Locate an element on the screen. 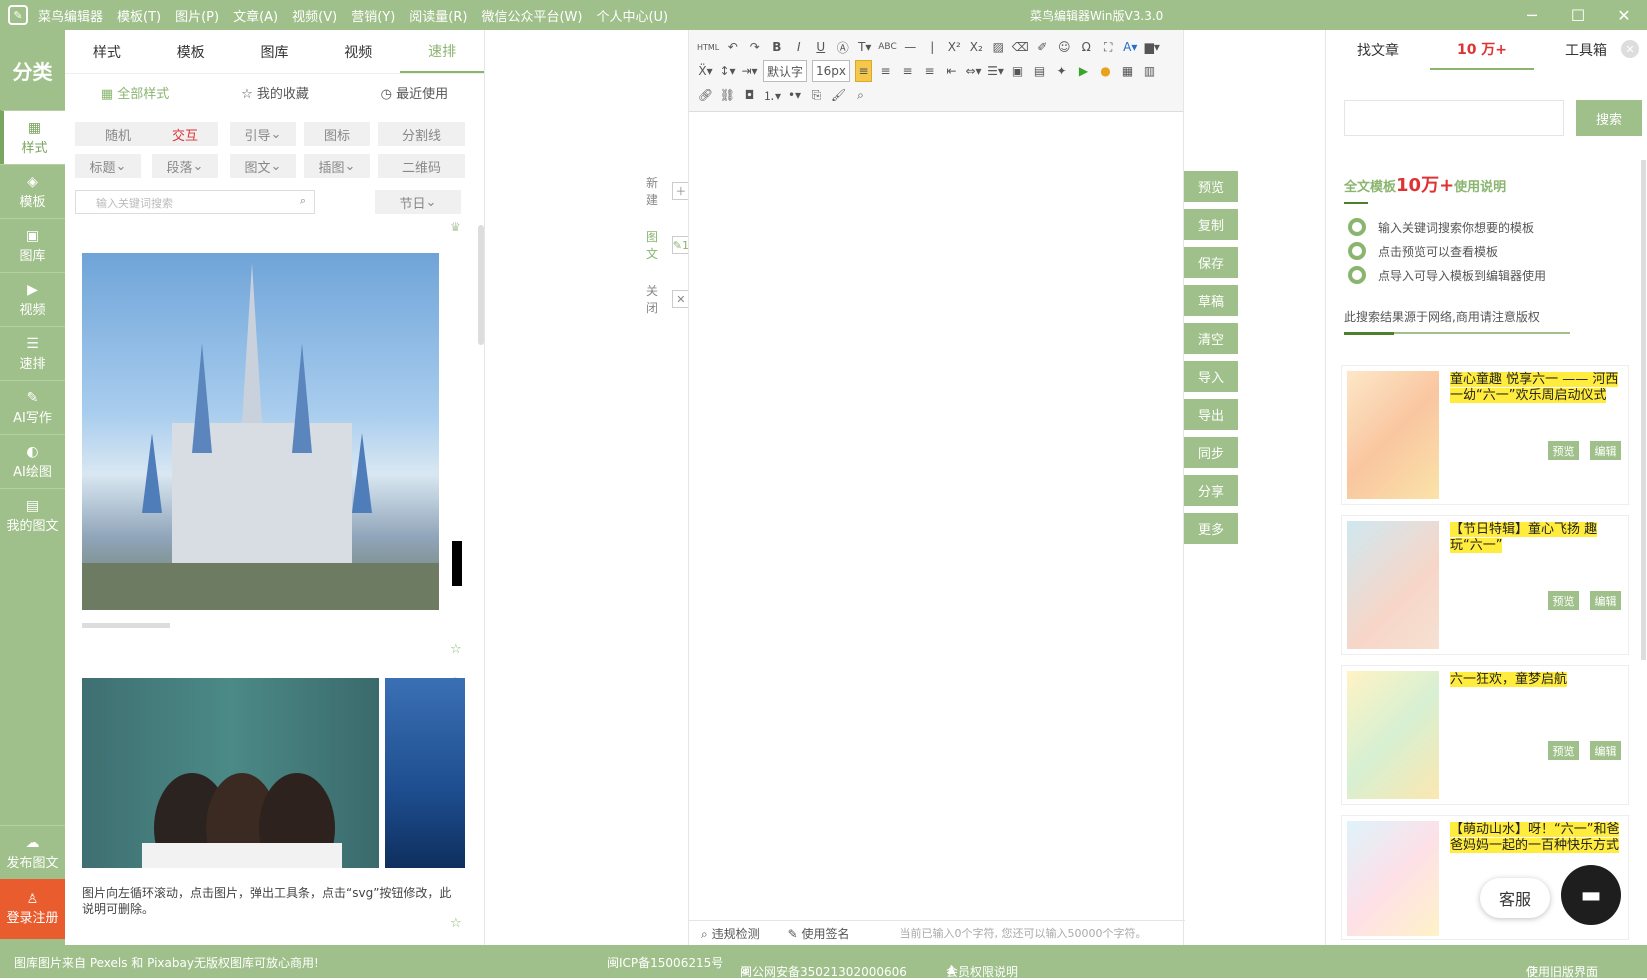  login-button: ♙ 登录注册 is located at coordinates (32, 909).